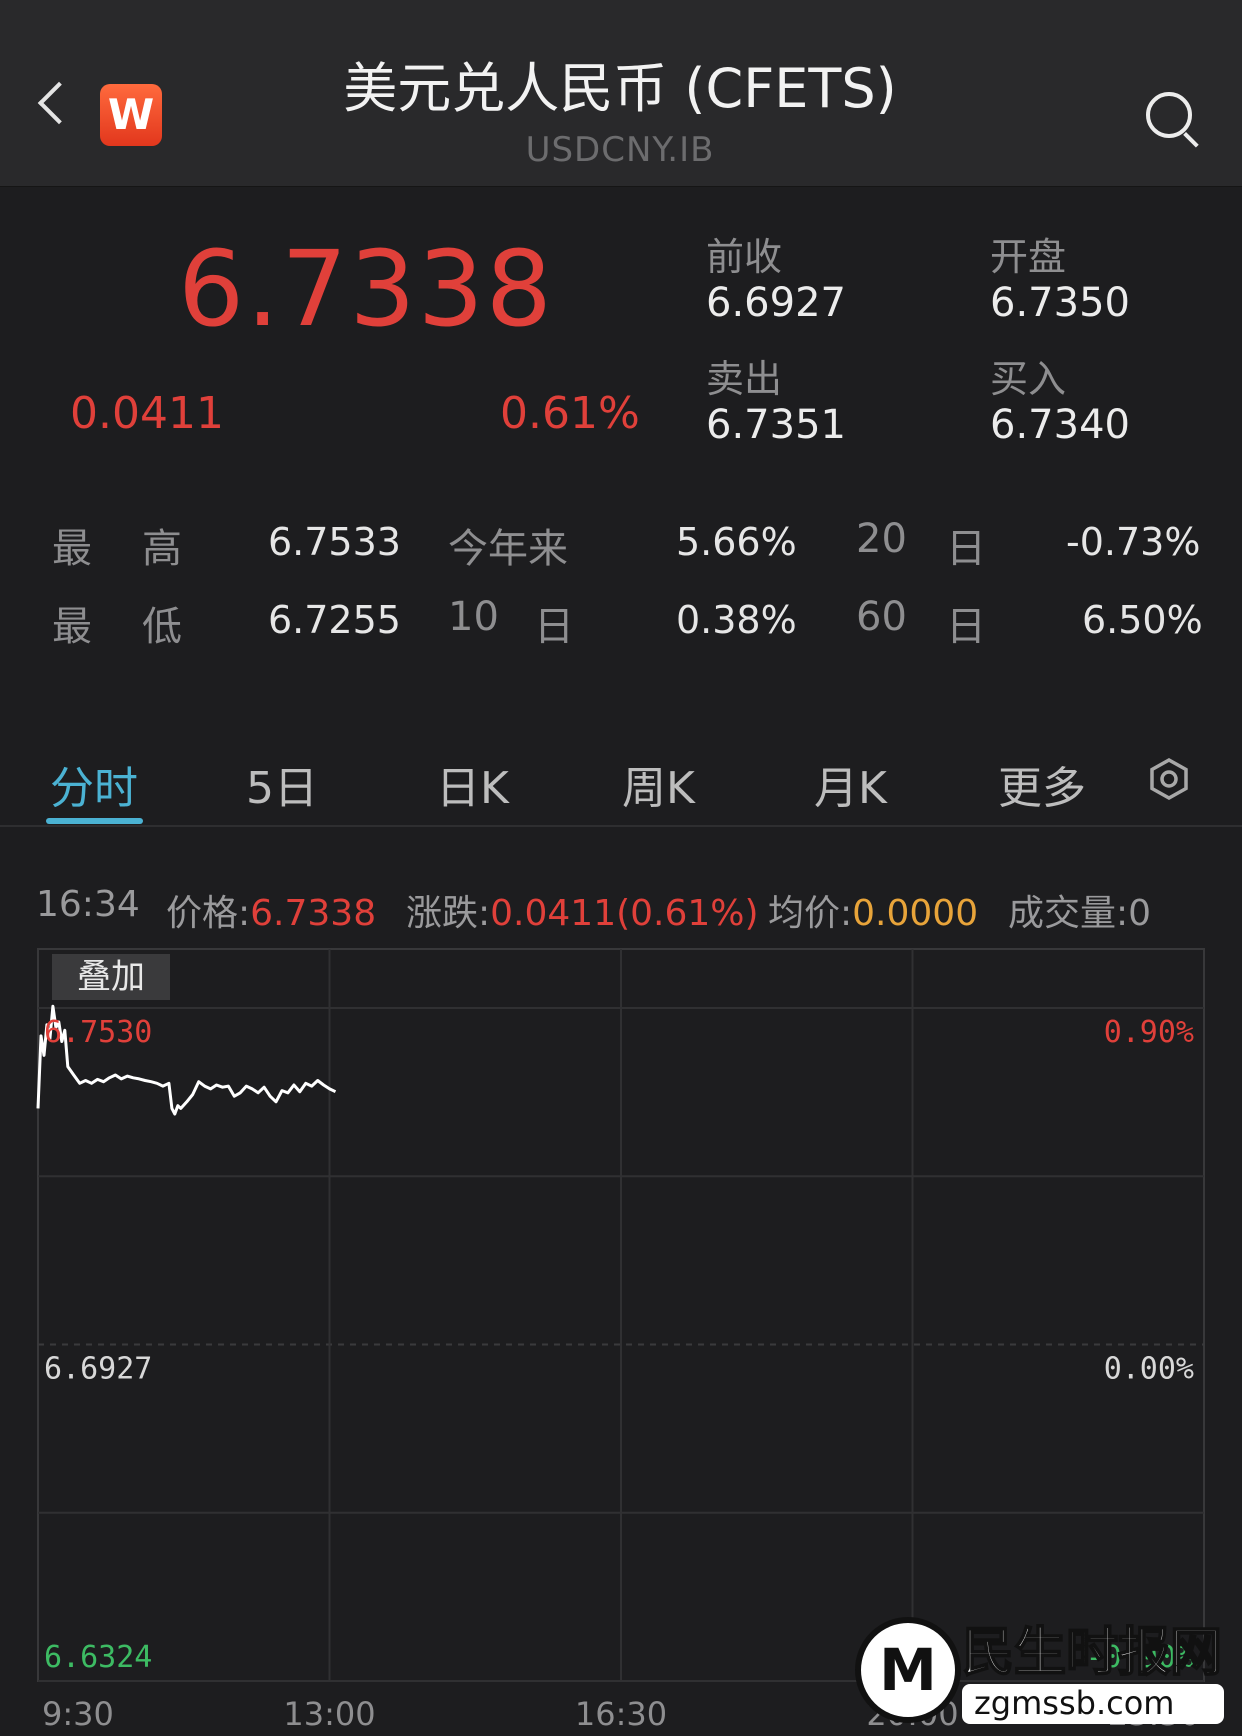  I want to click on symbol-code: USDCNY.IB, so click(620, 150).